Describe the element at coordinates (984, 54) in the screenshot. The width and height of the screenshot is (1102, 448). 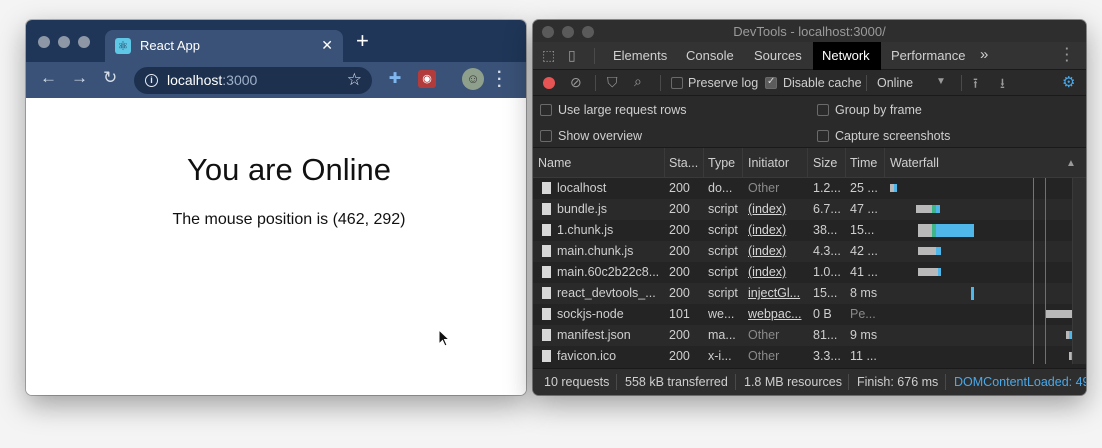
I see `more-tabs-icon: »` at that location.